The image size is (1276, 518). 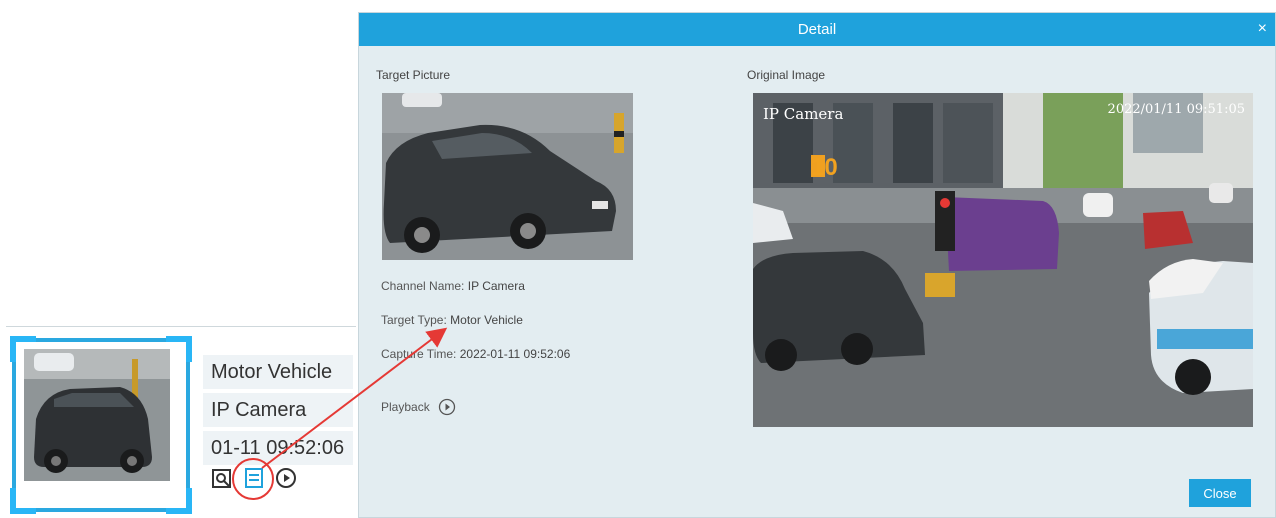 I want to click on osd-timestamp: 2022/01/11 09:51:05, so click(x=1176, y=109).